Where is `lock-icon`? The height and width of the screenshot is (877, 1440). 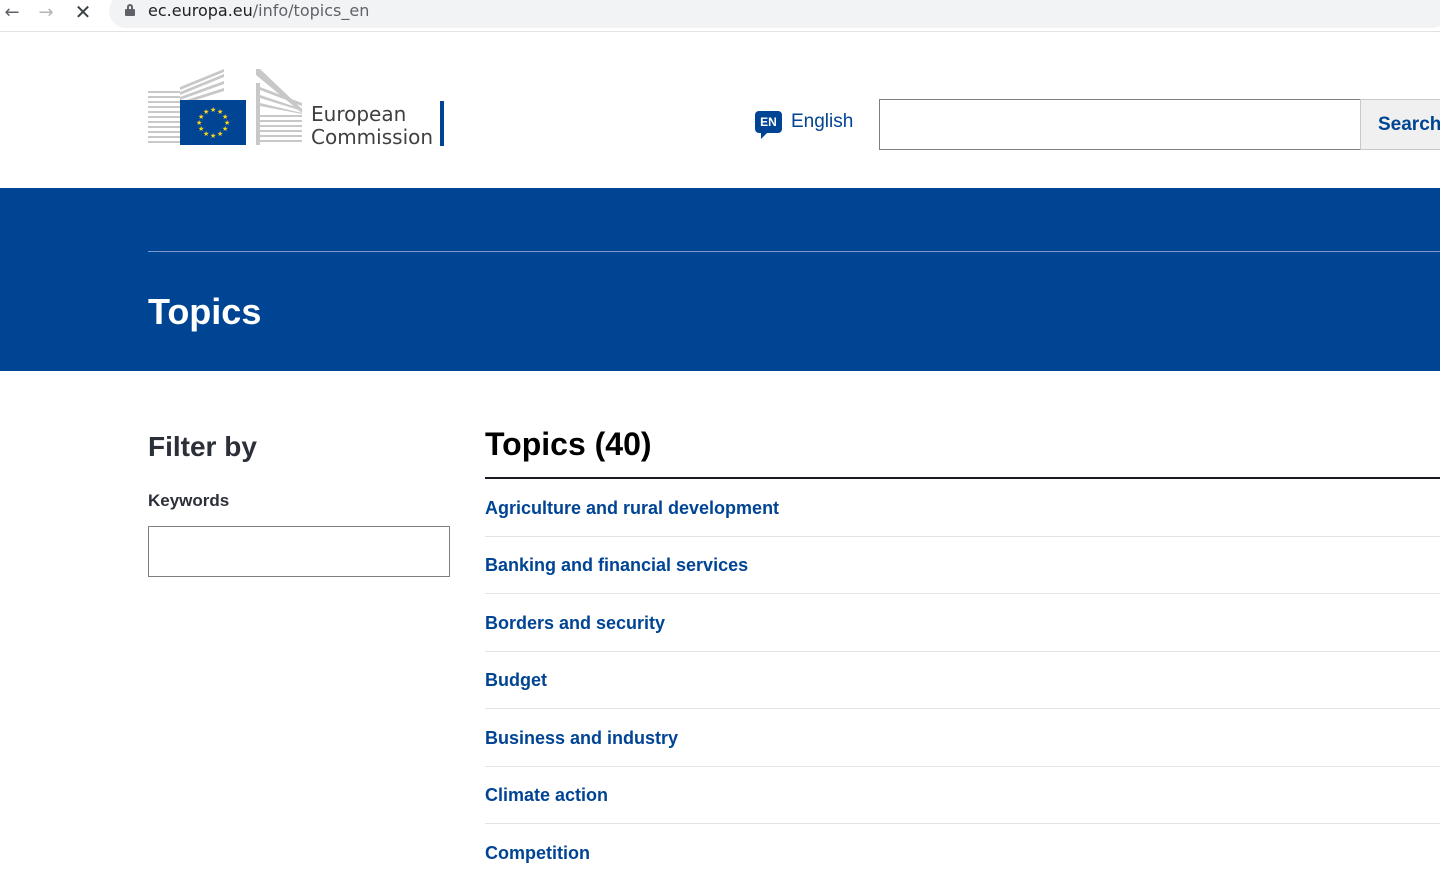
lock-icon is located at coordinates (130, 10).